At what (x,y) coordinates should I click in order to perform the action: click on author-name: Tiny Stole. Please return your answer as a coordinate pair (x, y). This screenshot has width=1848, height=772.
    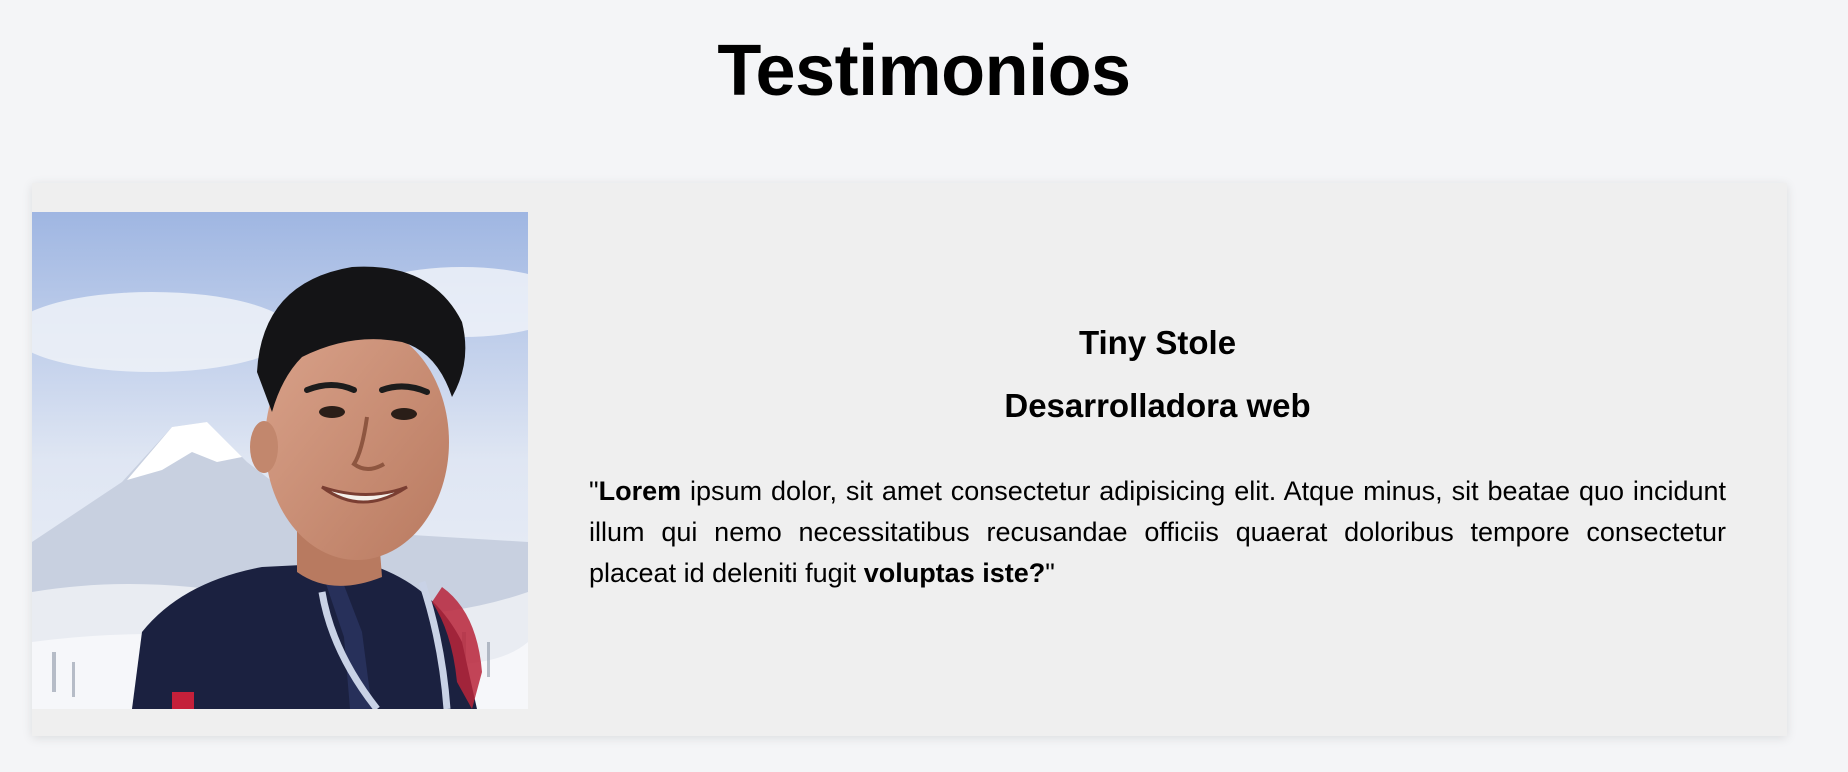
    Looking at the image, I should click on (1157, 342).